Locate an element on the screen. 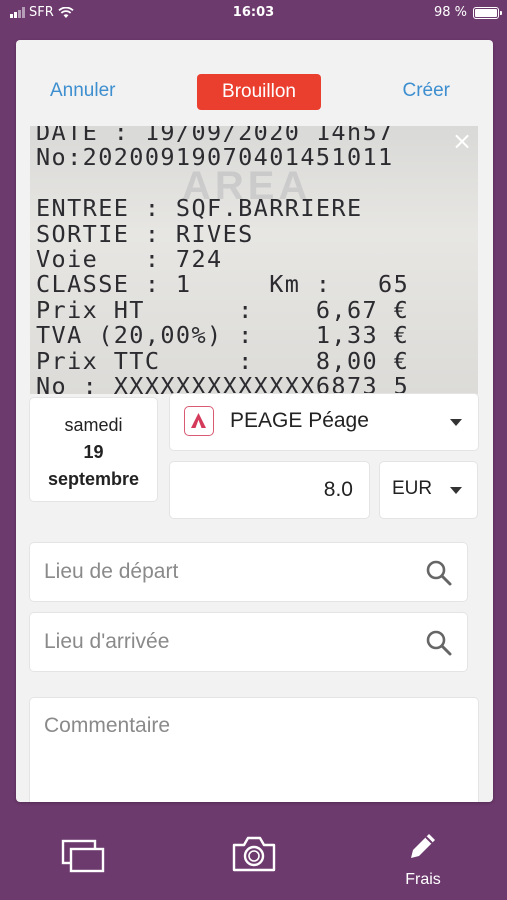 This screenshot has width=507, height=900. clock: 16:03 is located at coordinates (253, 12).